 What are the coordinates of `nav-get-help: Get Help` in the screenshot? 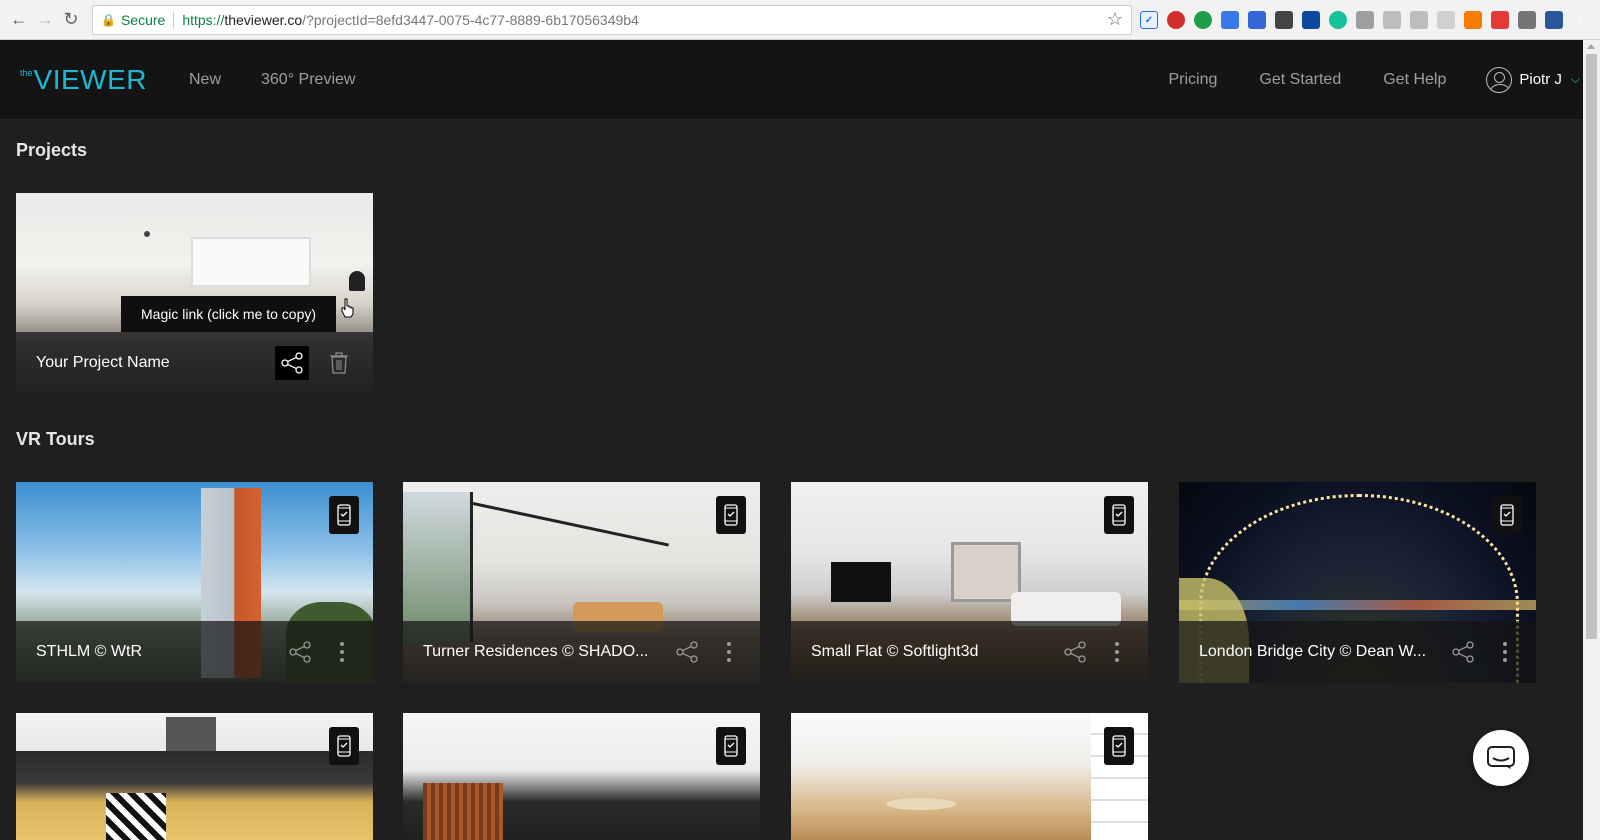 It's located at (1414, 80).